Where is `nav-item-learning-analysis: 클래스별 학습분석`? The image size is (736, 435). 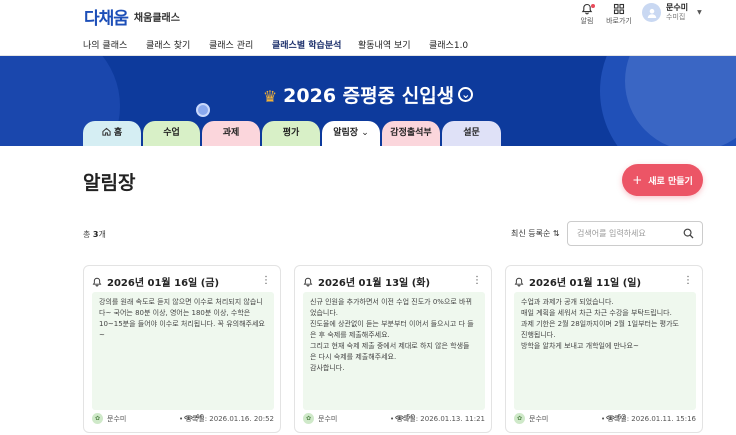 nav-item-learning-analysis: 클래스별 학습분석 is located at coordinates (306, 44).